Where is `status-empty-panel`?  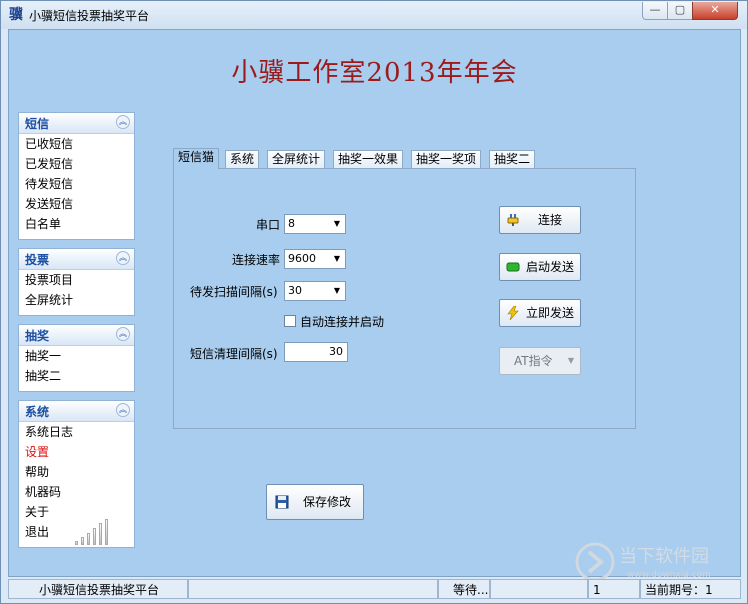
status-empty-panel is located at coordinates (313, 589).